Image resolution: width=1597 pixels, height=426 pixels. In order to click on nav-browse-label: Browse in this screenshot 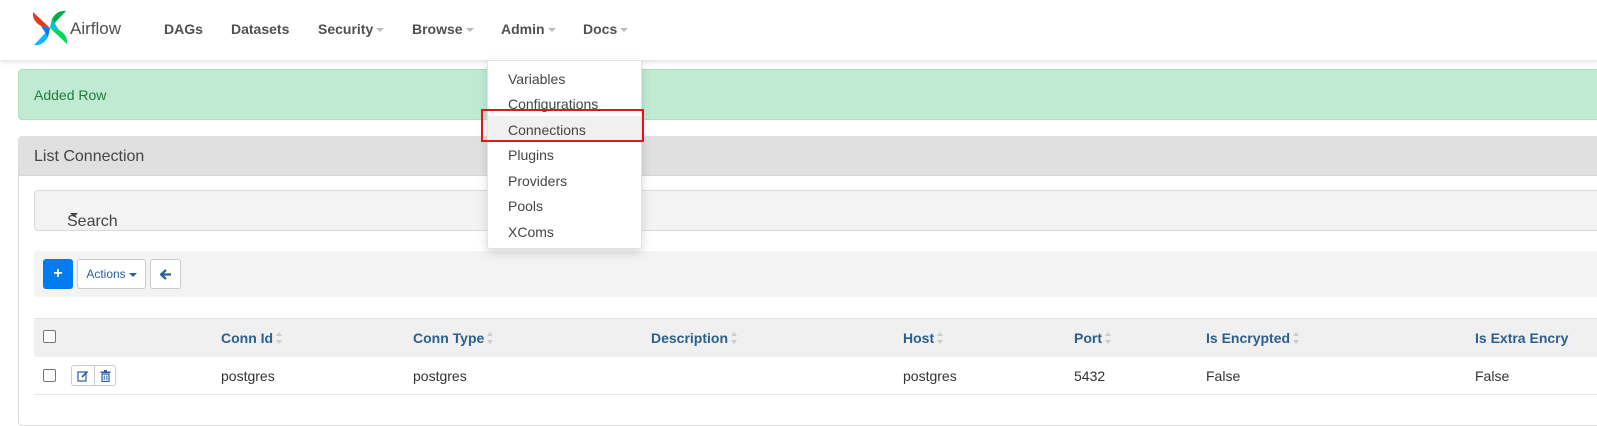, I will do `click(437, 29)`.